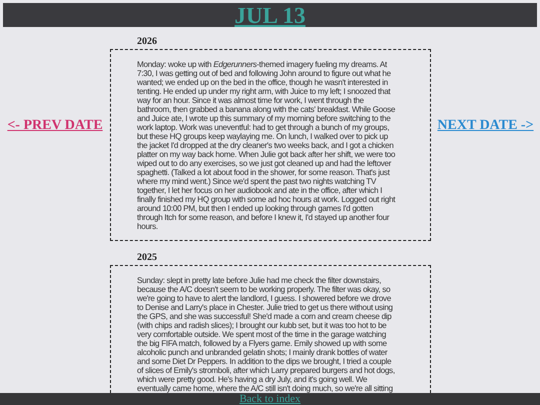 The image size is (540, 405). What do you see at coordinates (485, 126) in the screenshot?
I see `next-date-link: NEXT DATE ->` at bounding box center [485, 126].